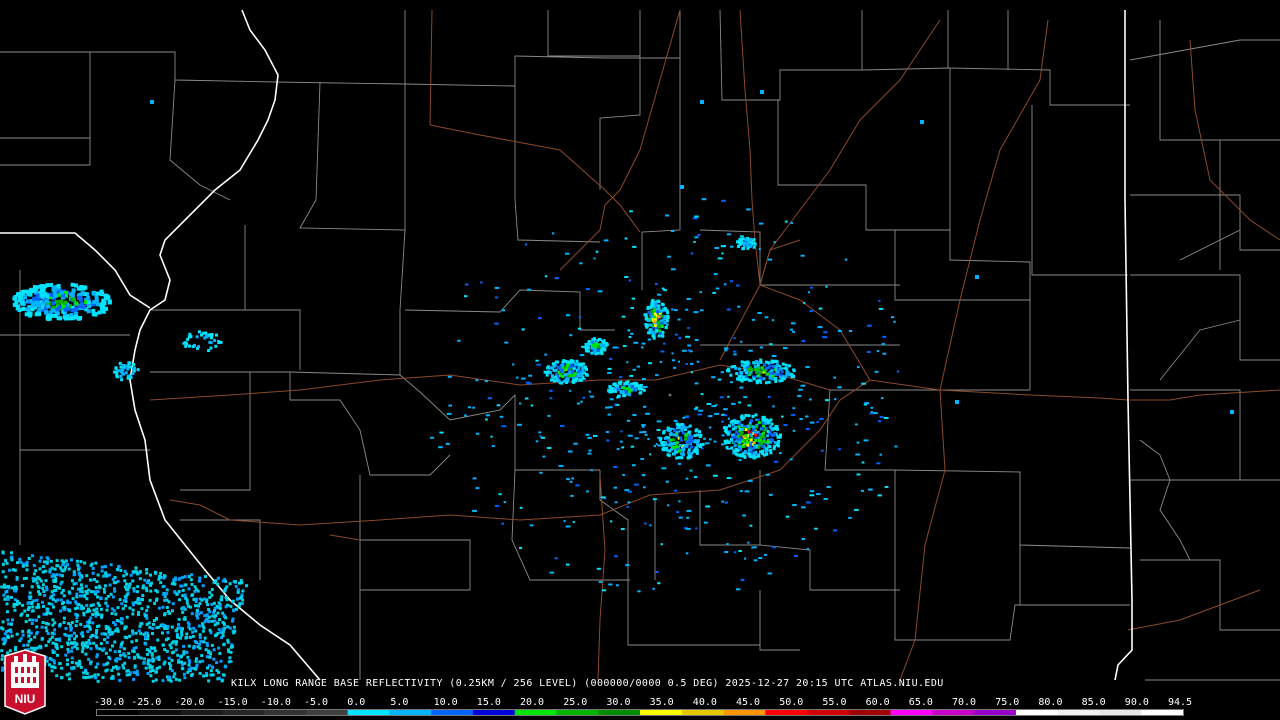 This screenshot has width=1280, height=720. I want to click on colorbar-segment, so click(118, 712).